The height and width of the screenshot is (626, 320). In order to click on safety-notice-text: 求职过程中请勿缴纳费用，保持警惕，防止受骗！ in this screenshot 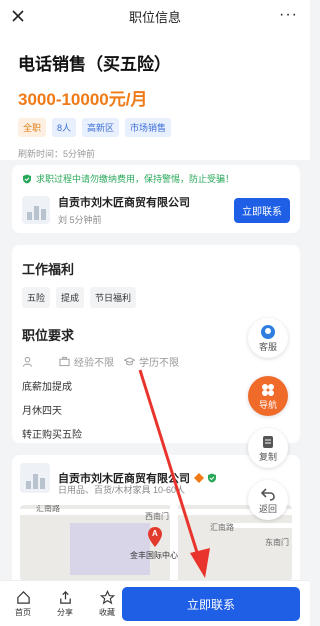, I will do `click(135, 179)`.